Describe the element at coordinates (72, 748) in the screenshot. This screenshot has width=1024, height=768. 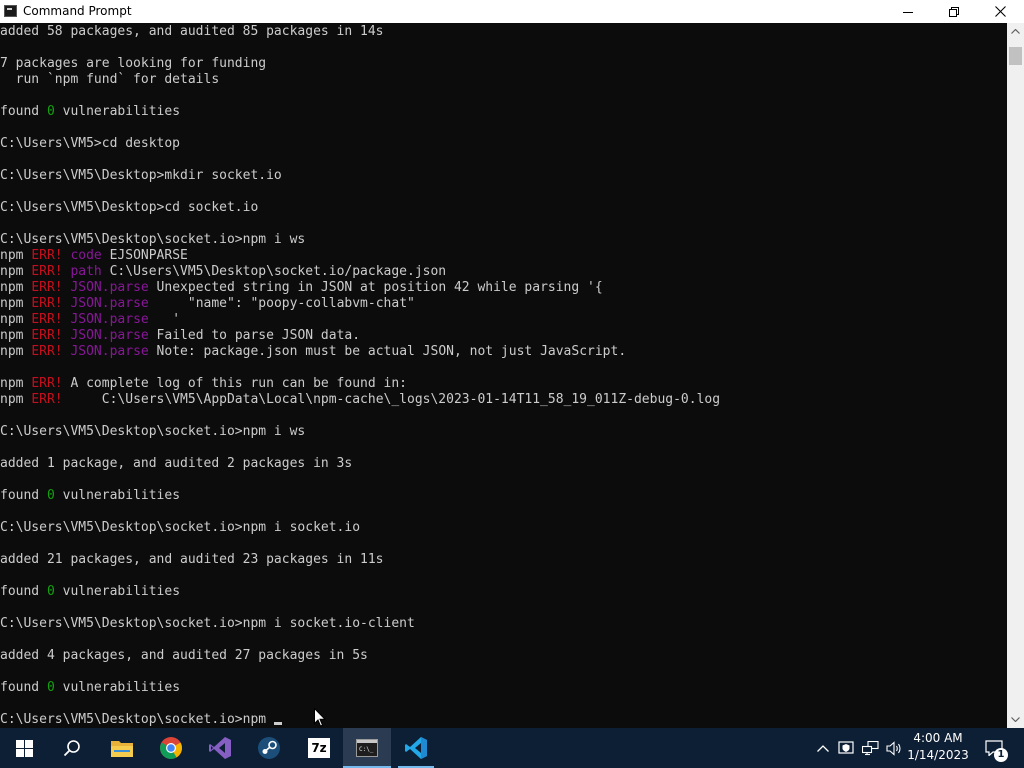
I see `search-button` at that location.